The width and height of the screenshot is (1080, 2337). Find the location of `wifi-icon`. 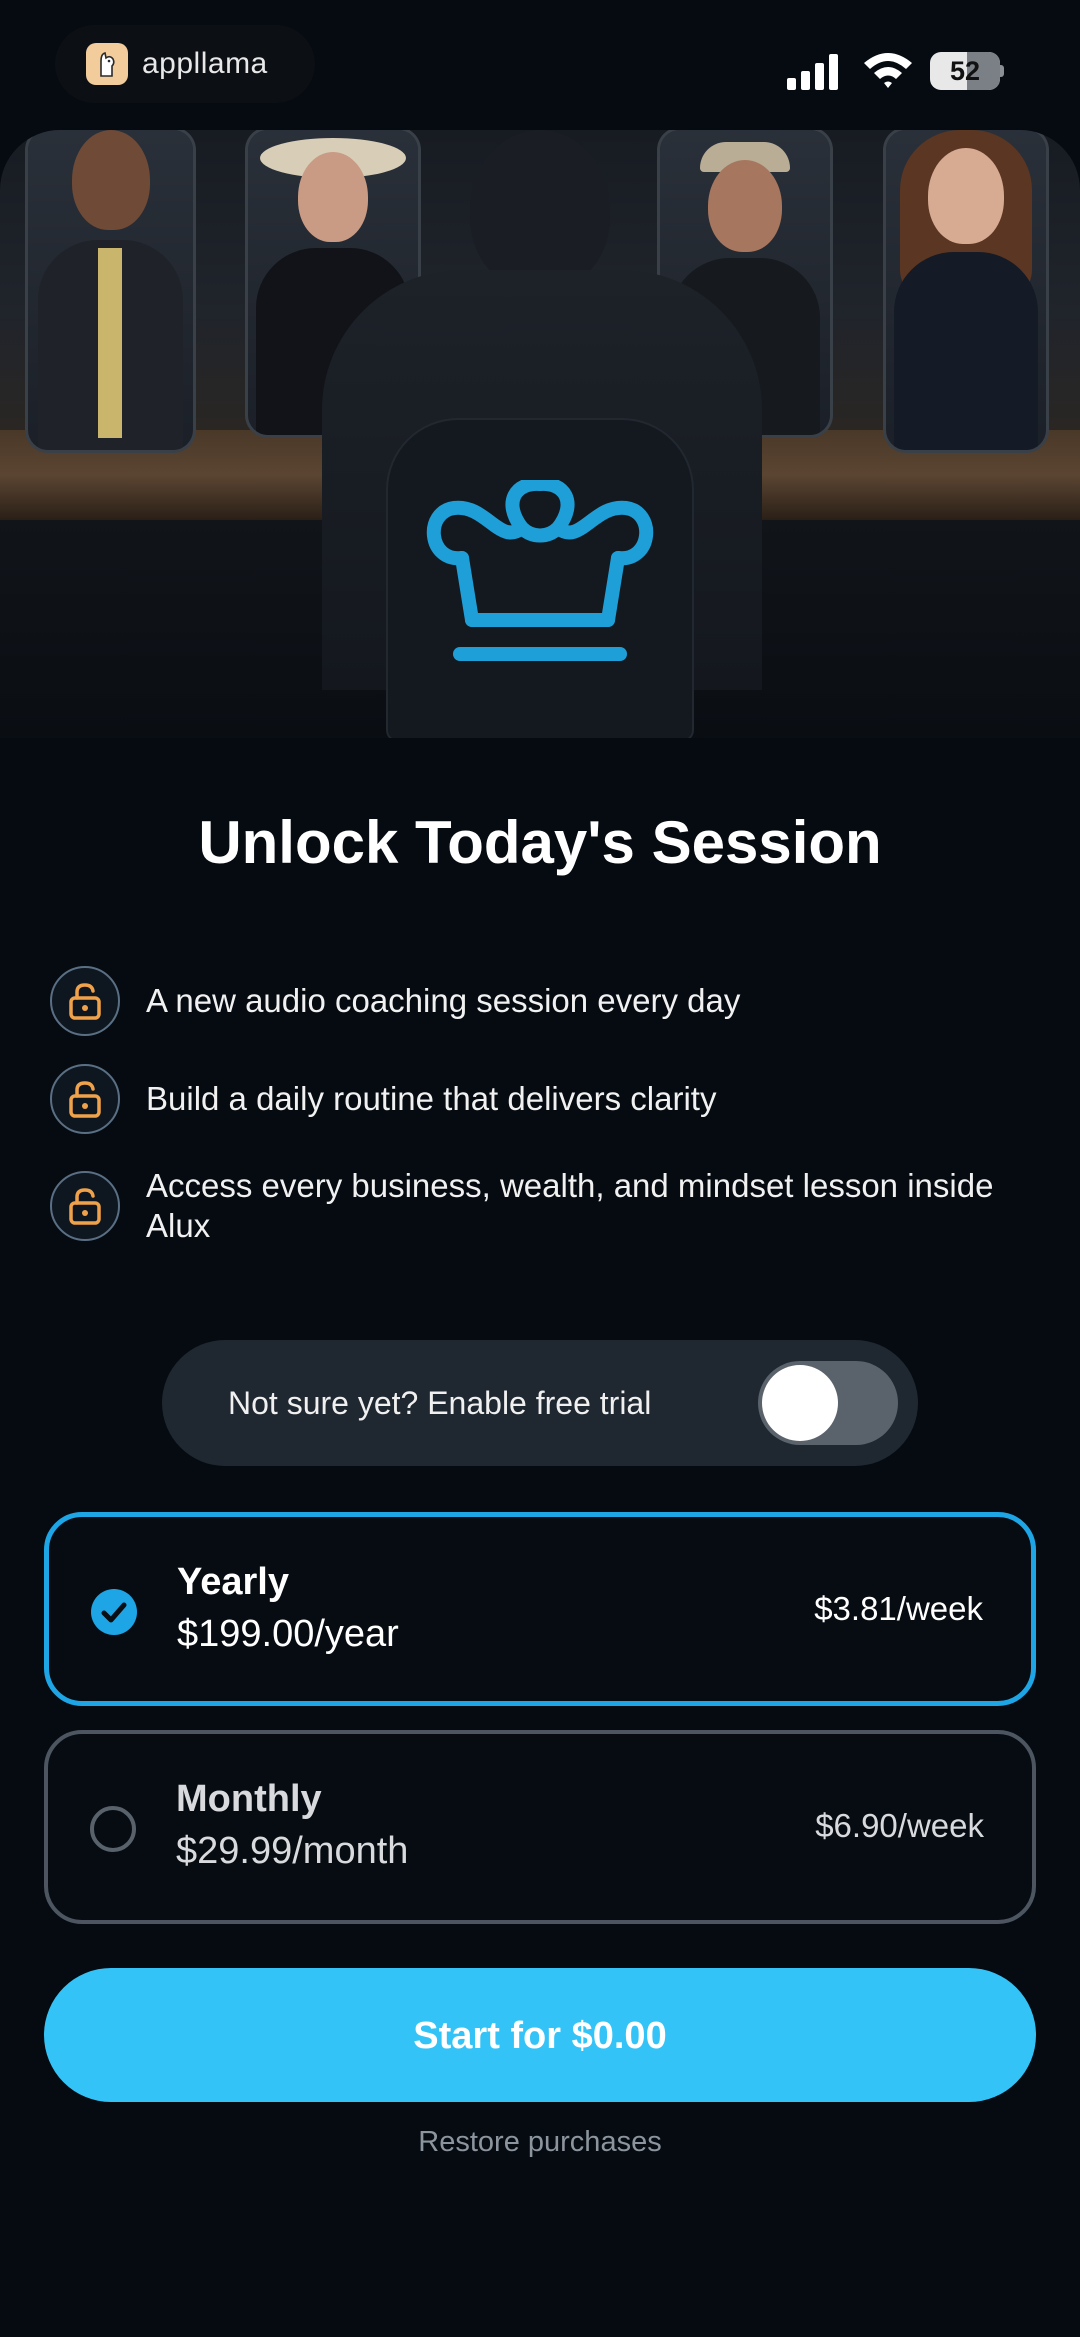

wifi-icon is located at coordinates (888, 70).